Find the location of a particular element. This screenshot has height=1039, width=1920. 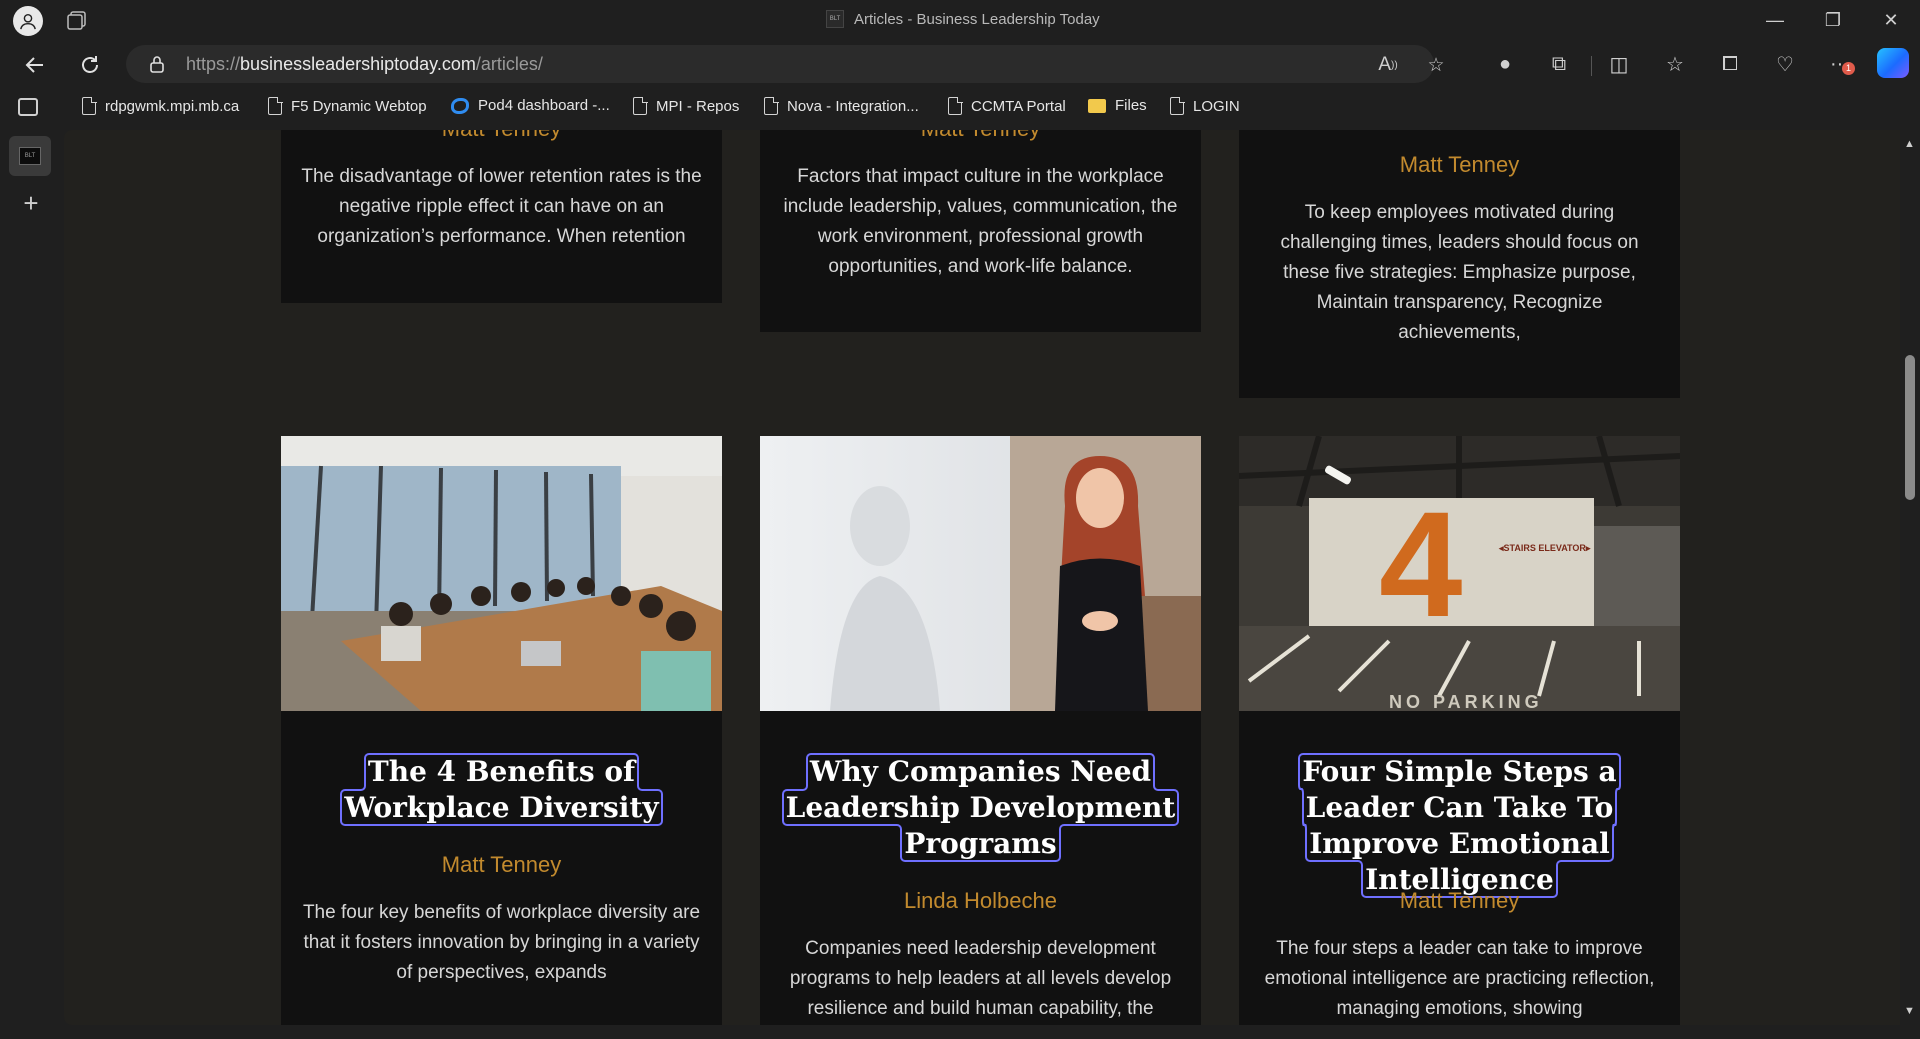

window-title: BLT Articles - Business Leadership Today is located at coordinates (963, 19).